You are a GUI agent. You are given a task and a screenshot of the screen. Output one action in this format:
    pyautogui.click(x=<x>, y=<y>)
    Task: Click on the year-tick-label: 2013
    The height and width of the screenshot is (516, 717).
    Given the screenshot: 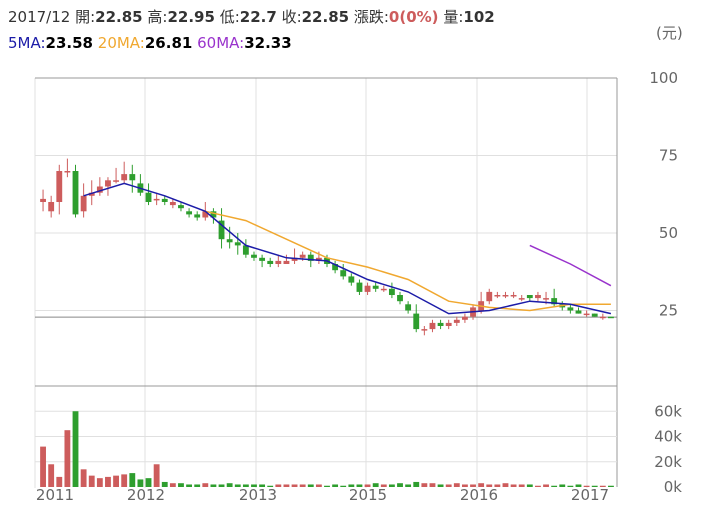 What is the action you would take?
    pyautogui.click(x=258, y=495)
    